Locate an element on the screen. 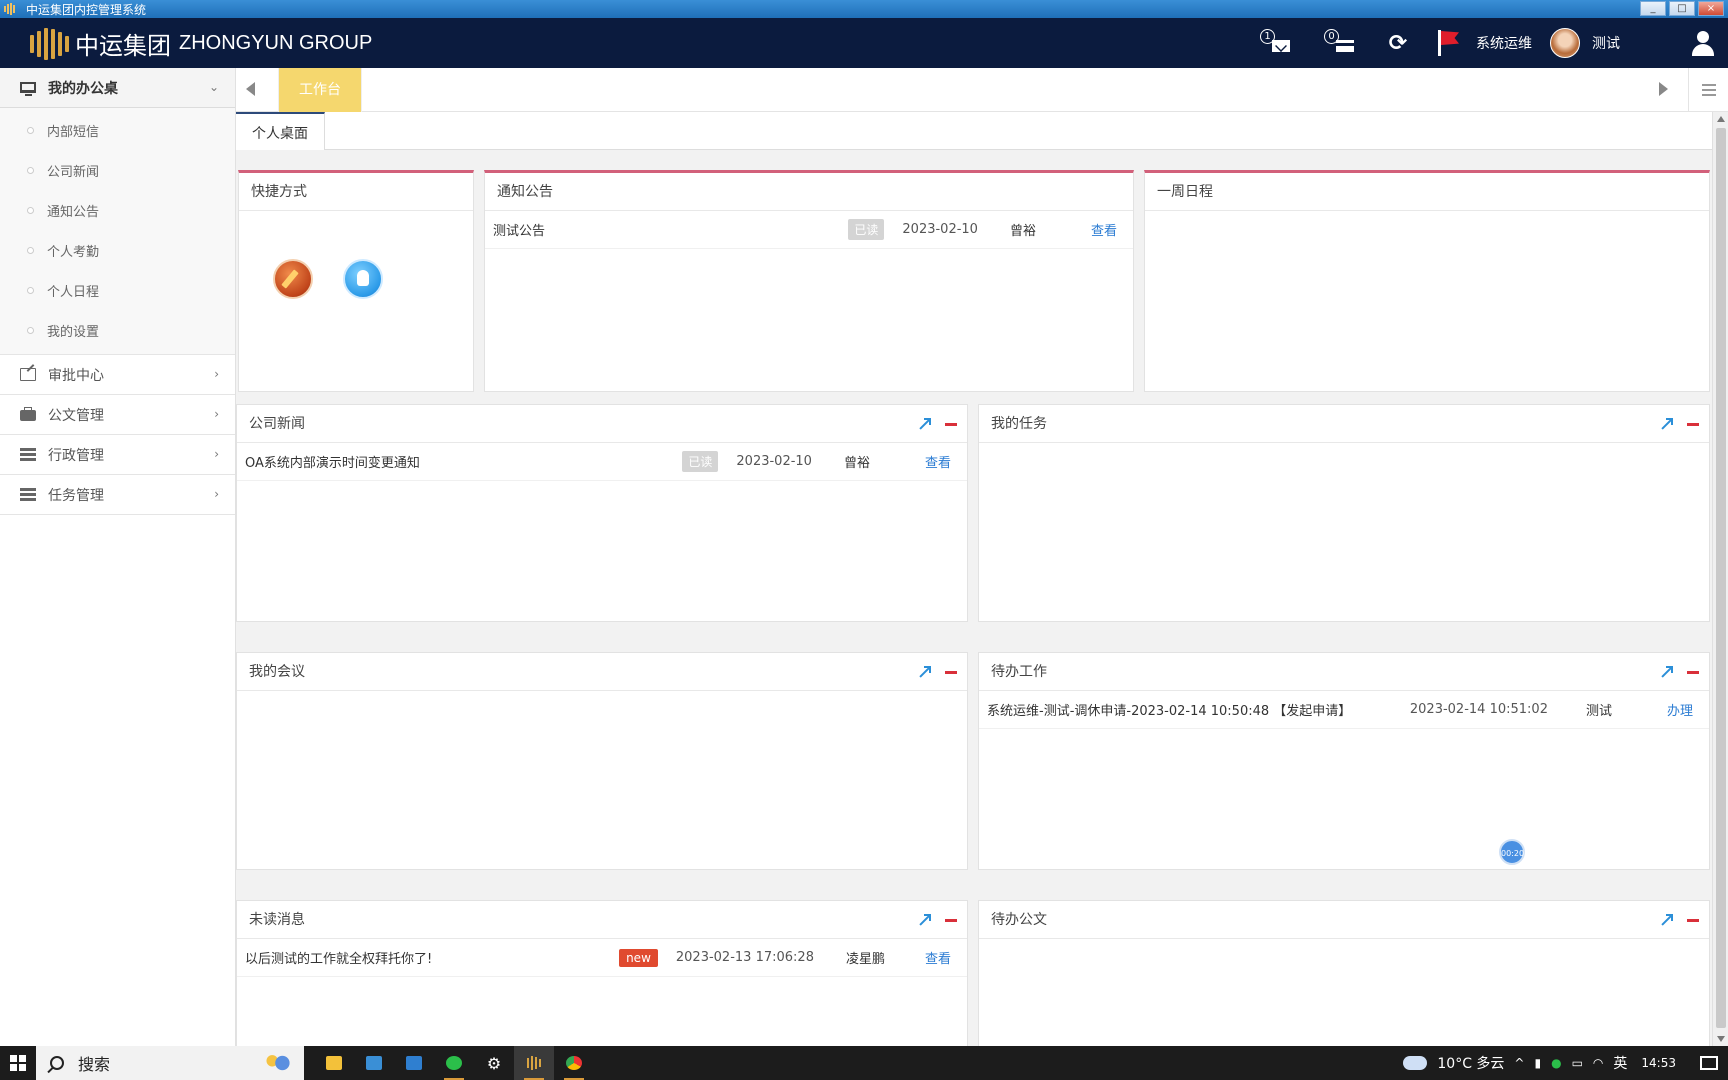 The width and height of the screenshot is (1728, 1080). scrollbar-thumb is located at coordinates (1721, 578).